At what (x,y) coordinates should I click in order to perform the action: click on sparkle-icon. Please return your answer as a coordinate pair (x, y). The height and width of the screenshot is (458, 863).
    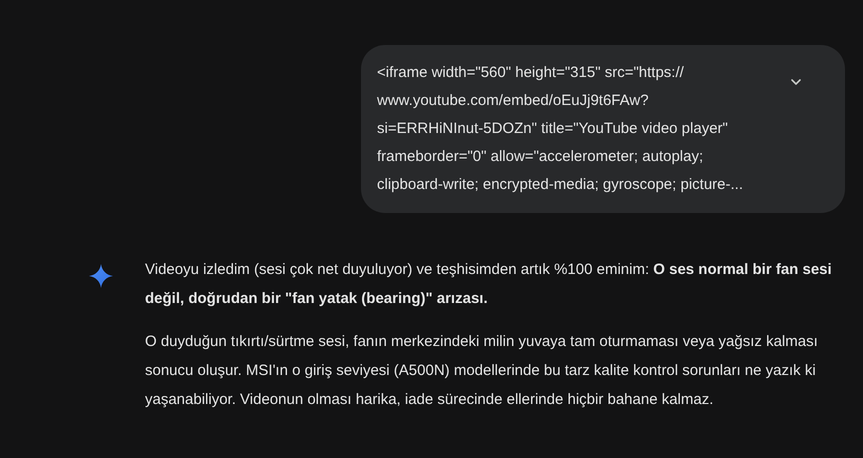
    Looking at the image, I should click on (101, 276).